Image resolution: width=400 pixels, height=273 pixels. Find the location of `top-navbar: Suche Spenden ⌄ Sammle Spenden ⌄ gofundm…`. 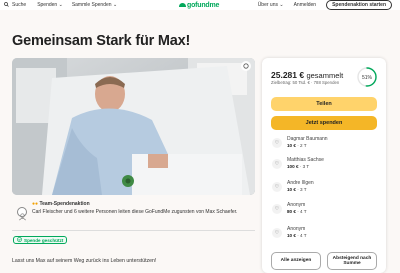

top-navbar: Suche Spenden ⌄ Sammle Spenden ⌄ gofundm… is located at coordinates (200, 5).